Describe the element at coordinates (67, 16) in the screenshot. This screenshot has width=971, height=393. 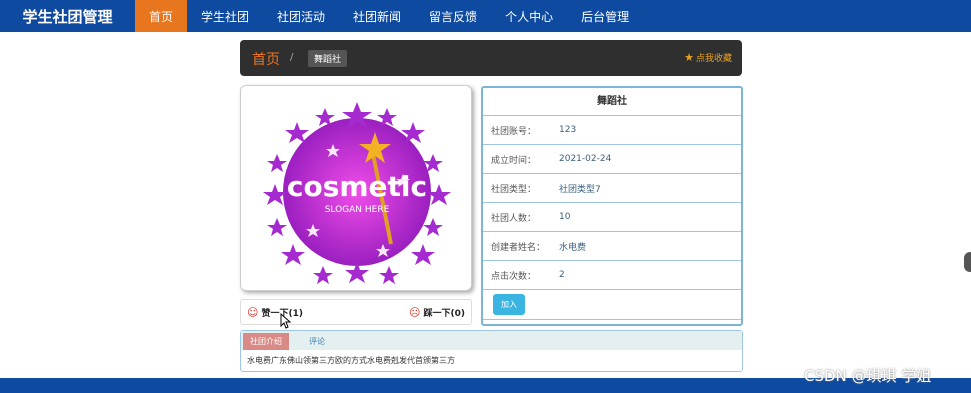
I see `site-brand: 学生社团管理` at that location.